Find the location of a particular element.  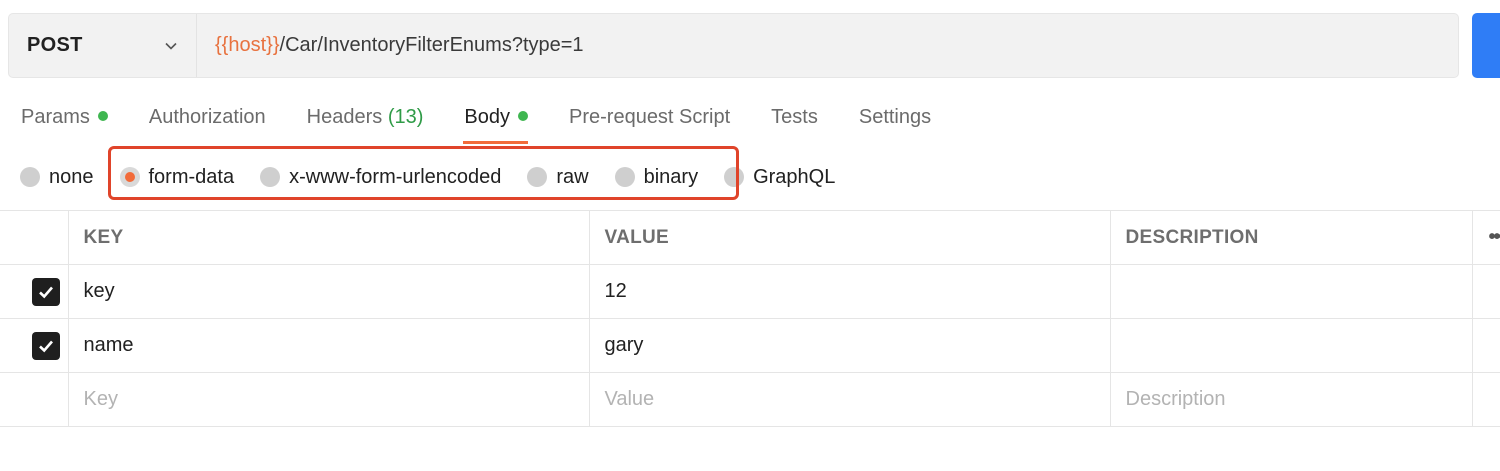

table-new-row: Key Value Description is located at coordinates (750, 399).